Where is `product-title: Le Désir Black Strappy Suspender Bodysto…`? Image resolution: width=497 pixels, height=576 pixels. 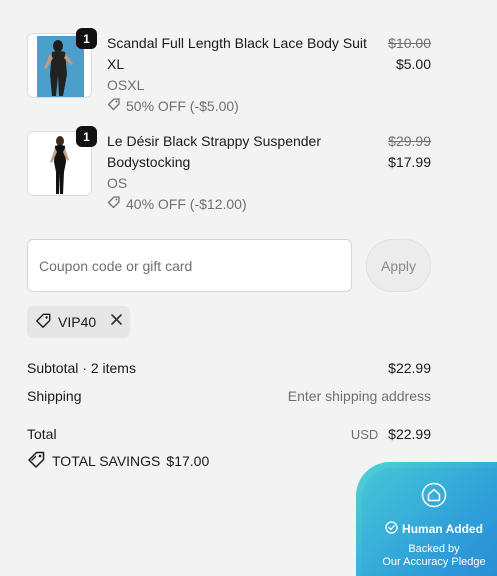 product-title: Le Désir Black Strappy Suspender Bodysto… is located at coordinates (214, 151).